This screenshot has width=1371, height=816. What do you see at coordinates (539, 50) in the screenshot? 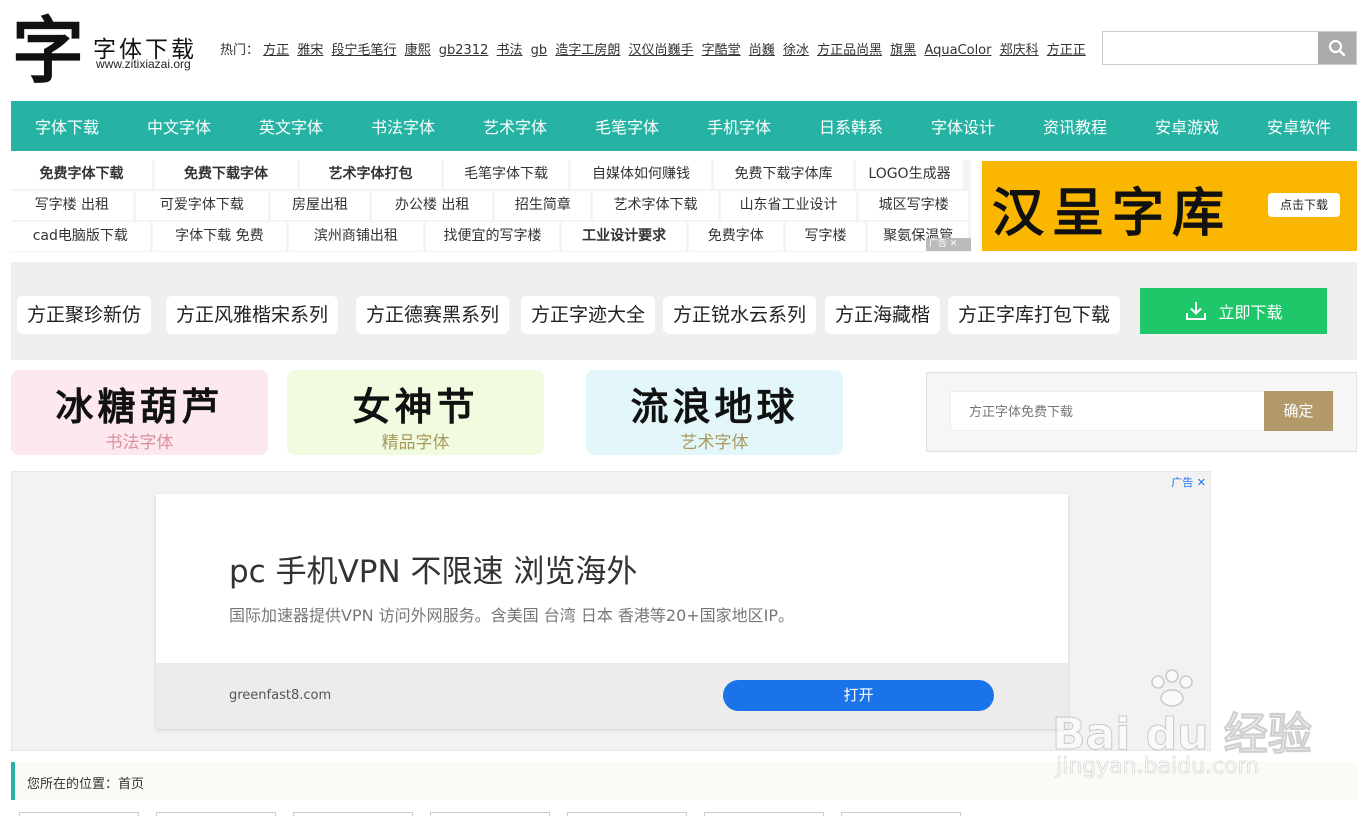
I see `hot-link: gb` at bounding box center [539, 50].